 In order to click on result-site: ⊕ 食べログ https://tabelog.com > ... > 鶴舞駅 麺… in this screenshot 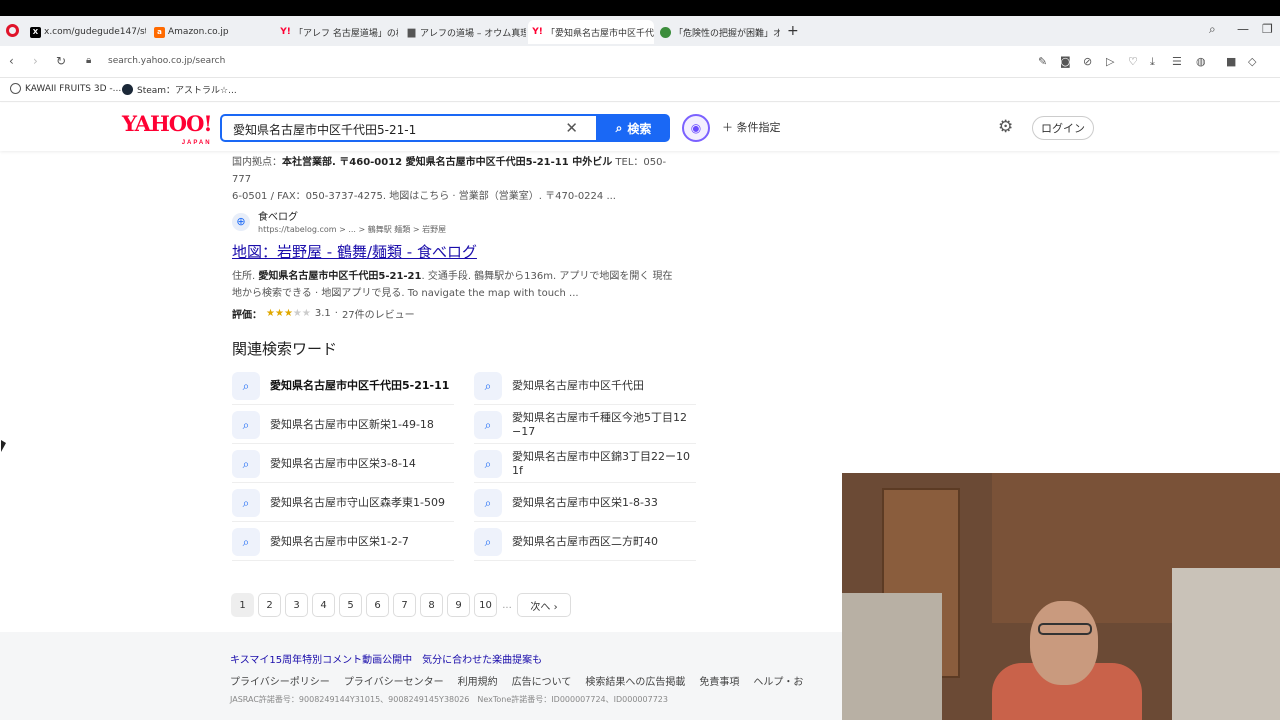, I will do `click(462, 221)`.